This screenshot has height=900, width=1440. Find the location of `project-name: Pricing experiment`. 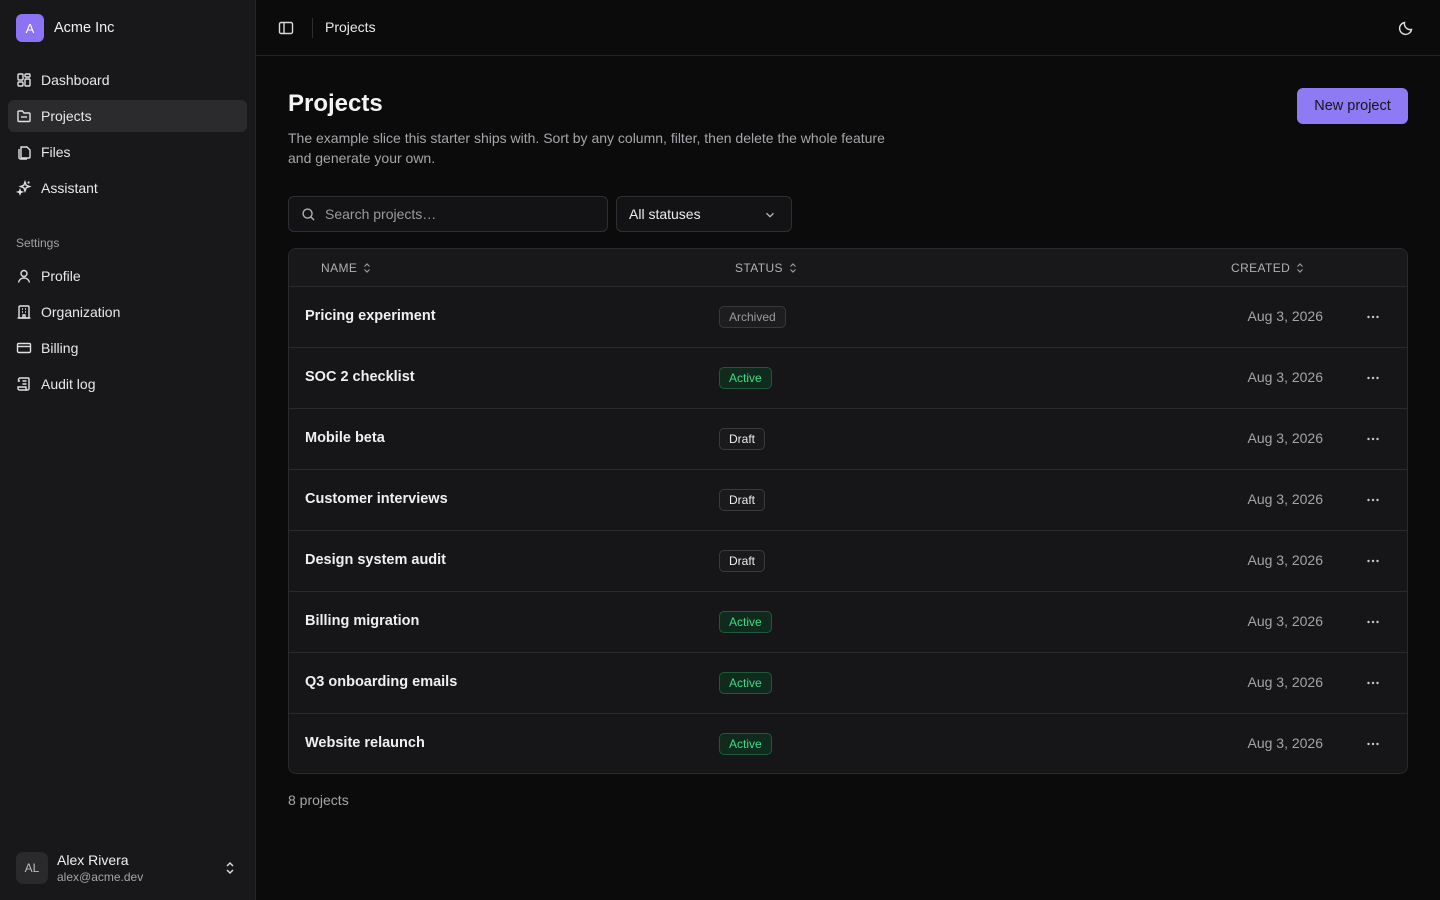

project-name: Pricing experiment is located at coordinates (370, 316).